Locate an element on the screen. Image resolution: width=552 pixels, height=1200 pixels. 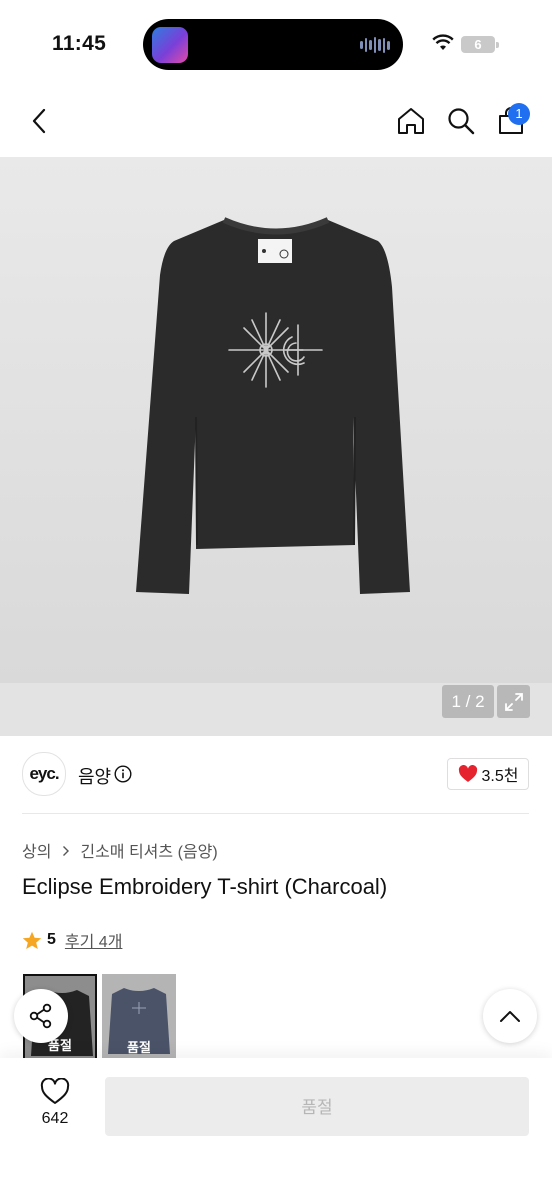
heart-filled-icon is located at coordinates (467, 773).